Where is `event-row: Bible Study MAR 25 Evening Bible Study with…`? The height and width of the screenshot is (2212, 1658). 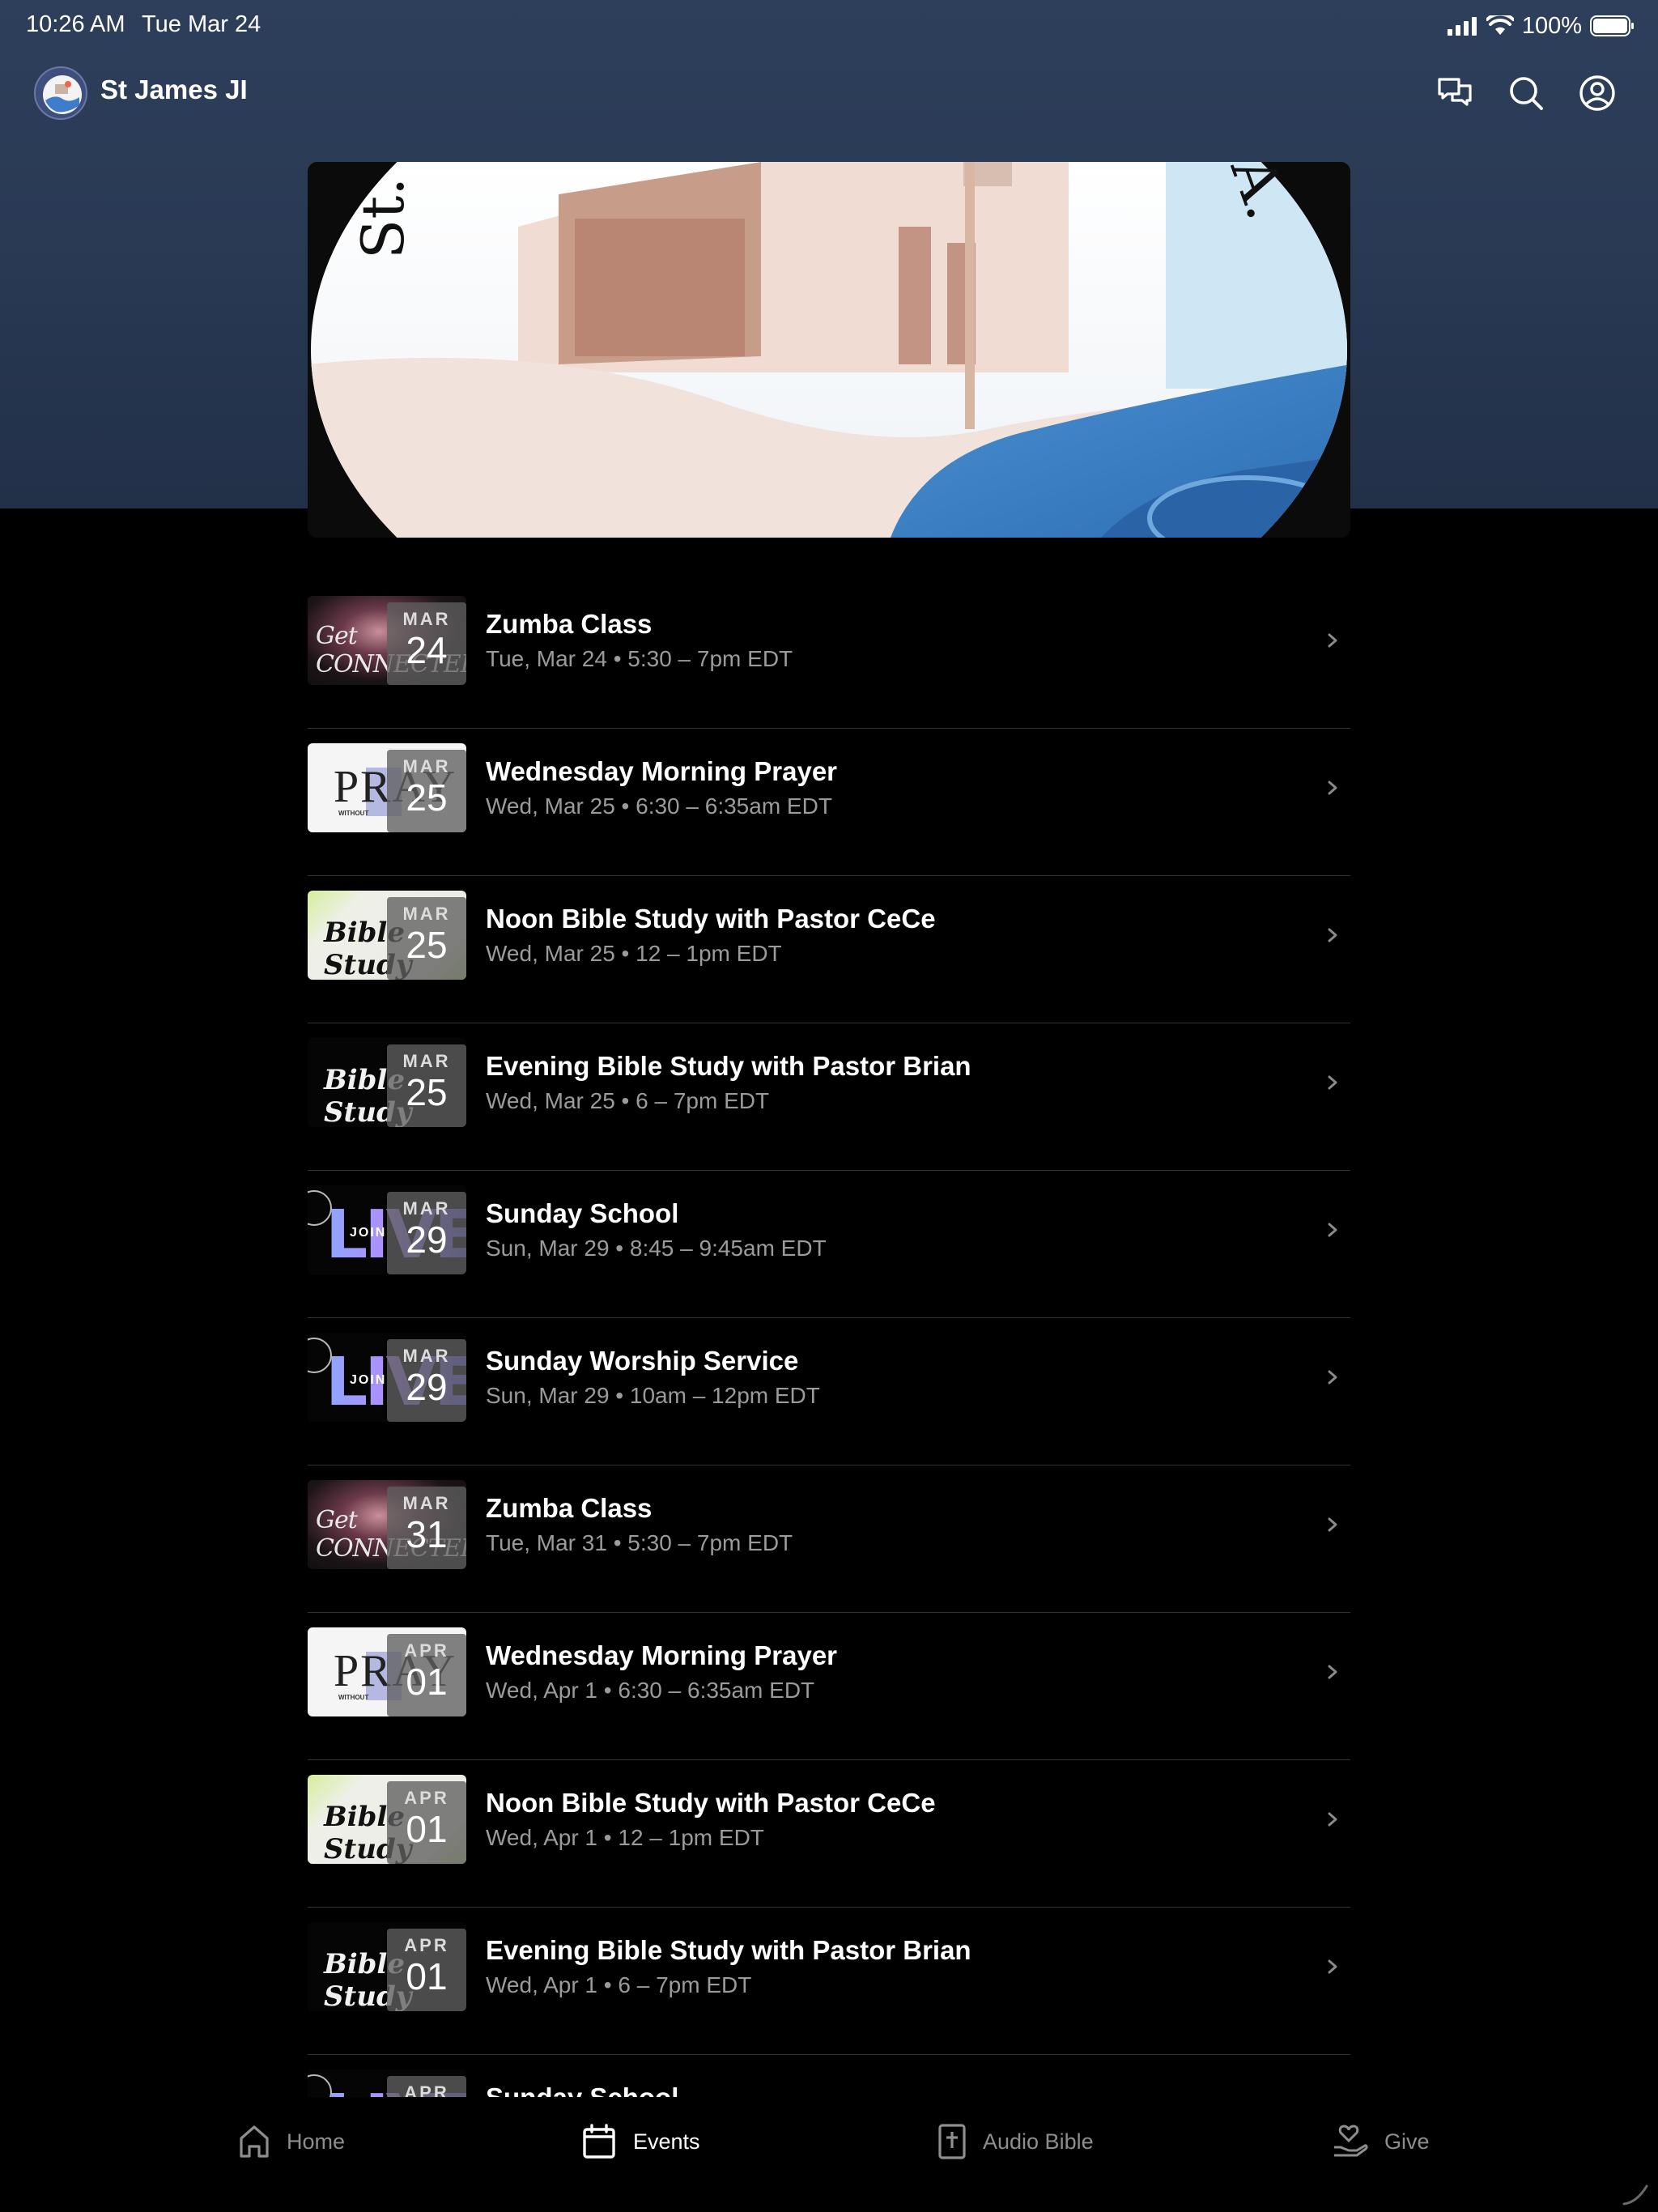 event-row: Bible Study MAR 25 Evening Bible Study with… is located at coordinates (829, 1097).